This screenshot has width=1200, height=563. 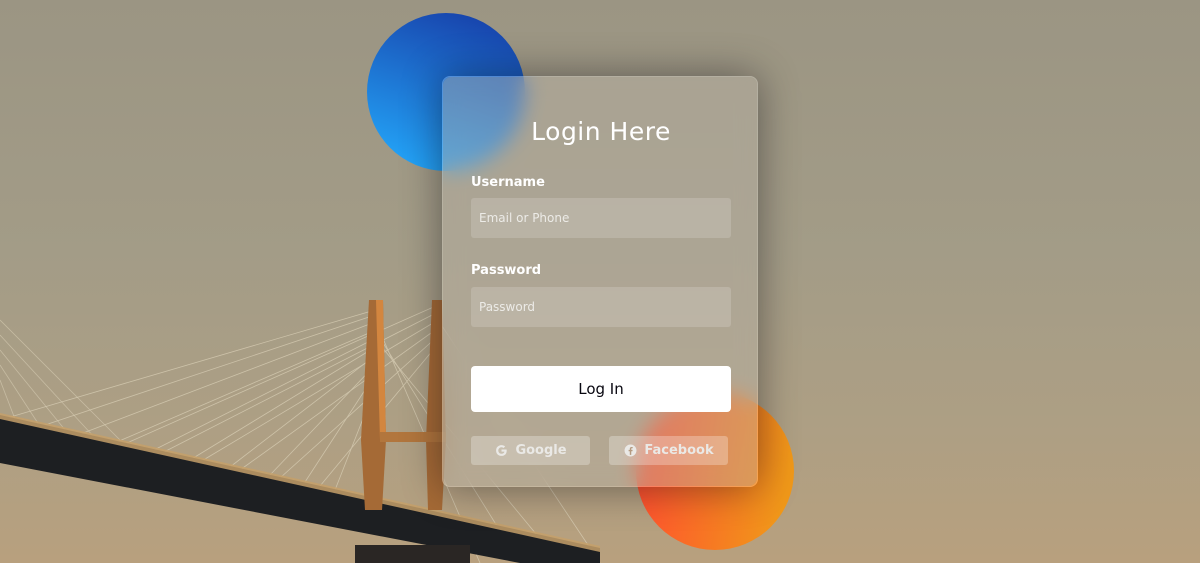 I want to click on facebook-login-button: Facebook, so click(x=668, y=450).